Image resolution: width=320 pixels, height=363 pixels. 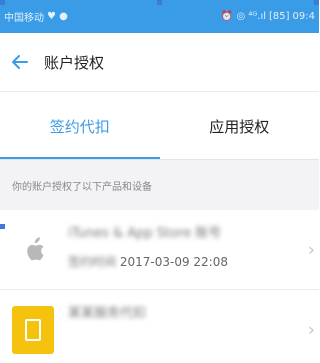 I want to click on status-left: 中国移动 ♥ ●, so click(x=36, y=16).